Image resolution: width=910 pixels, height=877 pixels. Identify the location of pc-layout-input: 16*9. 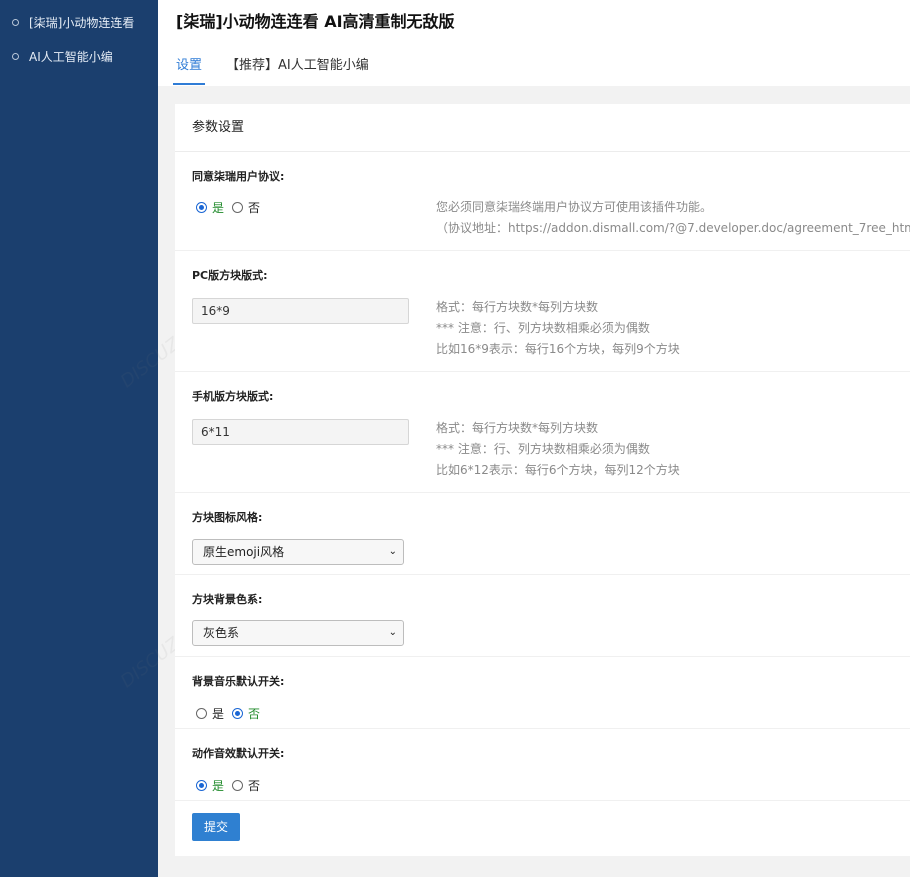
(300, 311).